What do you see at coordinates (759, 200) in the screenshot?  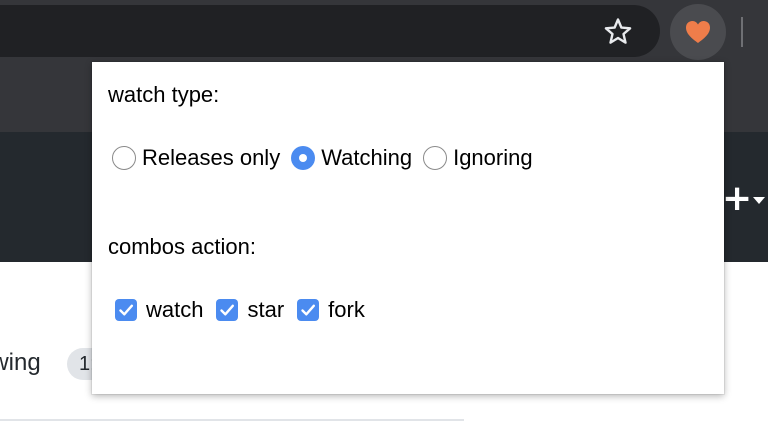 I see `caret-down-icon` at bounding box center [759, 200].